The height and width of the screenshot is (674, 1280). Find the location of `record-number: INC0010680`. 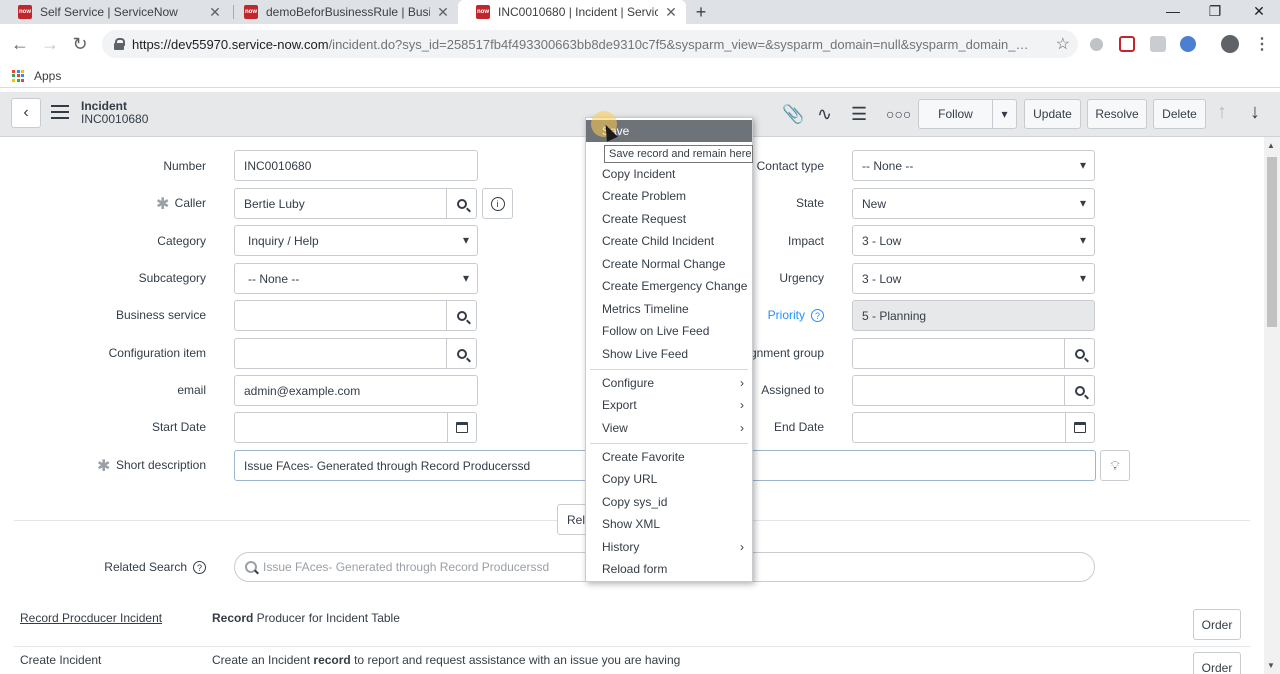

record-number: INC0010680 is located at coordinates (115, 119).